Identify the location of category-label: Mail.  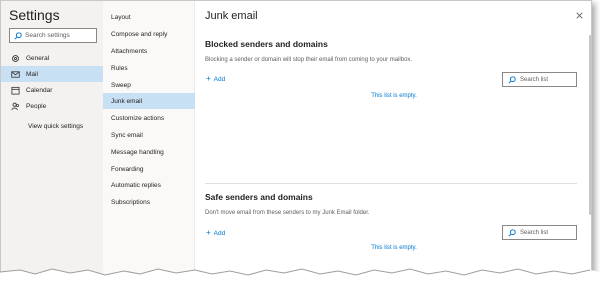
(32, 74).